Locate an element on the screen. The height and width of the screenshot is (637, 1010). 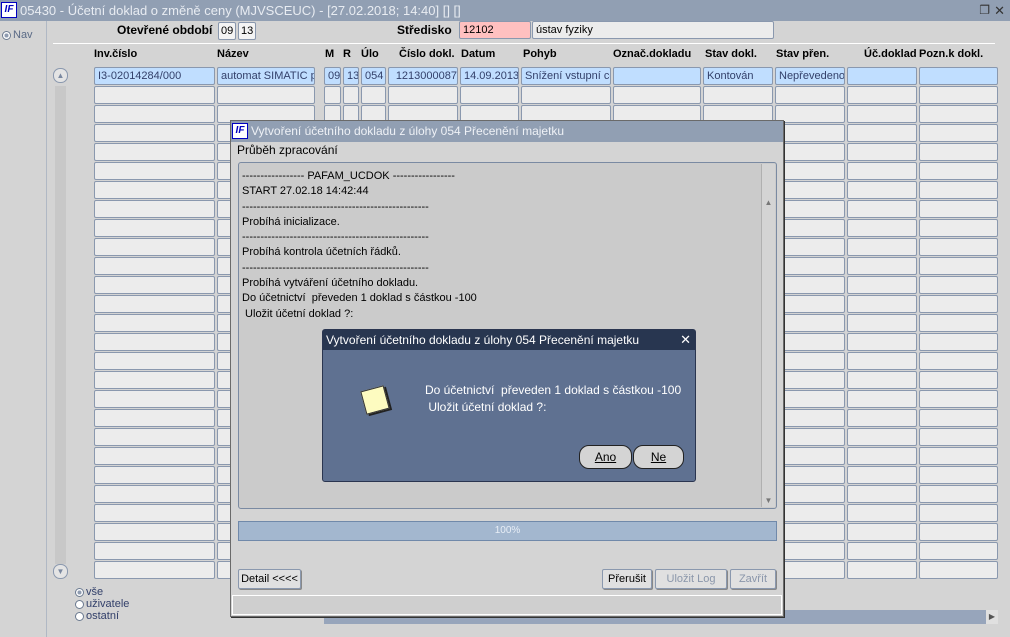
period-month-field: 09 is located at coordinates (227, 31).